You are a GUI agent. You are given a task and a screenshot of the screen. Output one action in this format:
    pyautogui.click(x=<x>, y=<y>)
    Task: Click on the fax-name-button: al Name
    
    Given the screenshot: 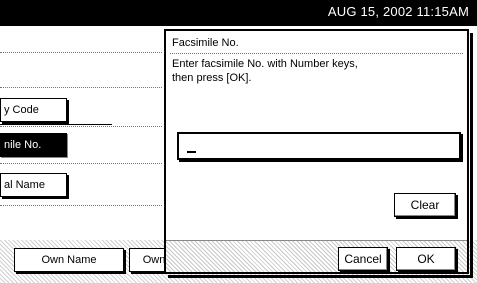 What is the action you would take?
    pyautogui.click(x=33, y=185)
    